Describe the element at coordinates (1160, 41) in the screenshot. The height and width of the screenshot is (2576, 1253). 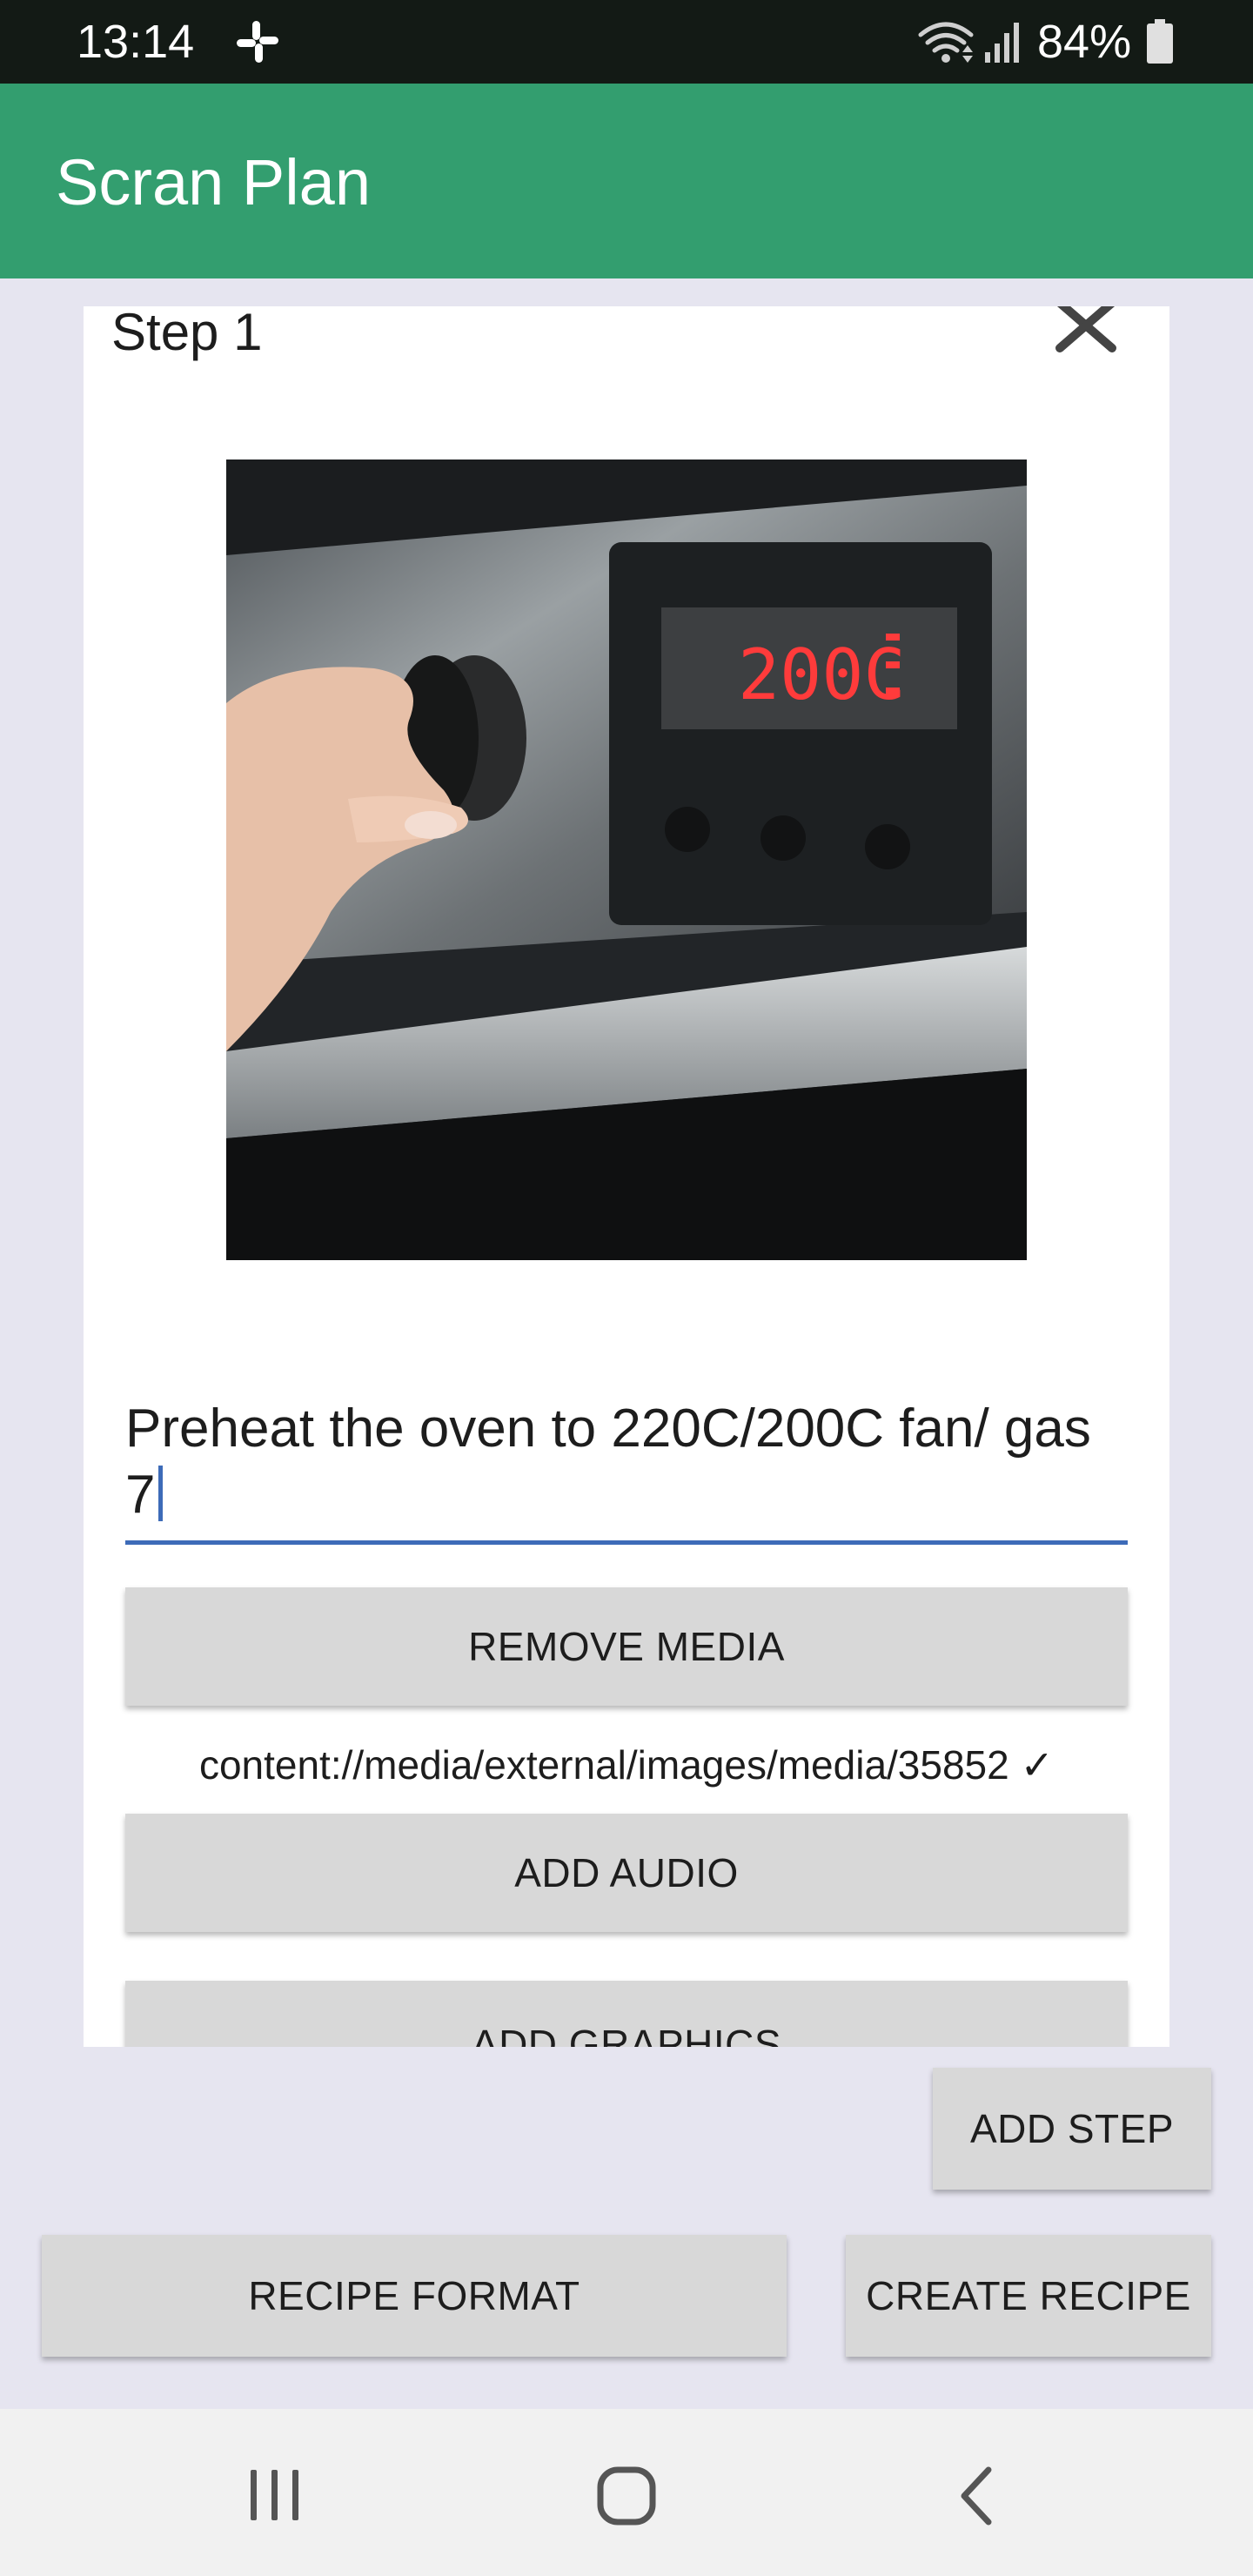
I see `battery-icon` at that location.